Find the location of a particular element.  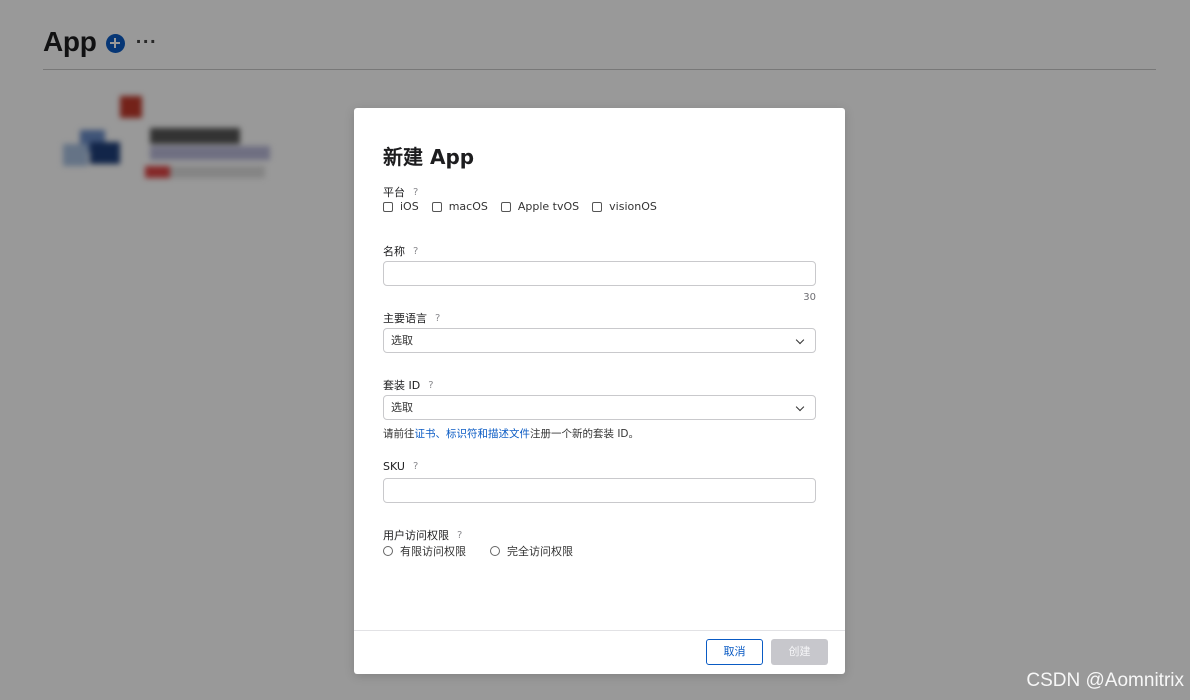

bundle-id-label: 套装 ID ? is located at coordinates (408, 385).